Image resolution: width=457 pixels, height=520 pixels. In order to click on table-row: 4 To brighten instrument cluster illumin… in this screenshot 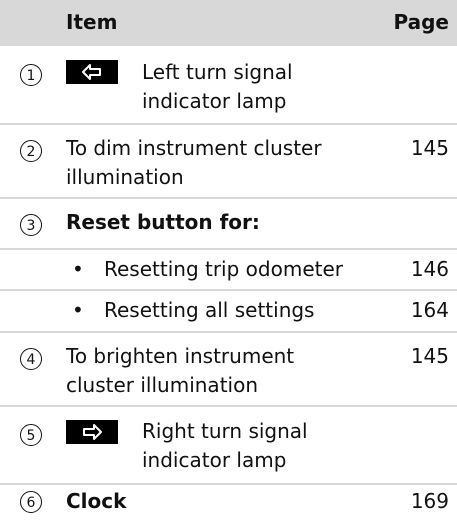, I will do `click(228, 369)`.